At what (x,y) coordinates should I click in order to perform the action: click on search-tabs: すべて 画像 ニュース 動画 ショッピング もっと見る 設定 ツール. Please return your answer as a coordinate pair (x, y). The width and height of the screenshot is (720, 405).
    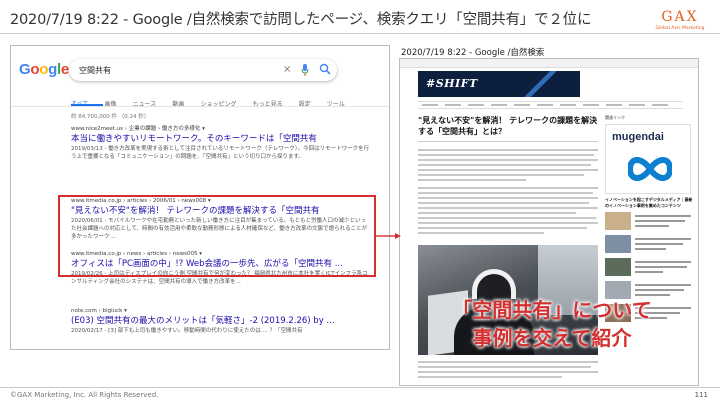
    Looking at the image, I should click on (213, 99).